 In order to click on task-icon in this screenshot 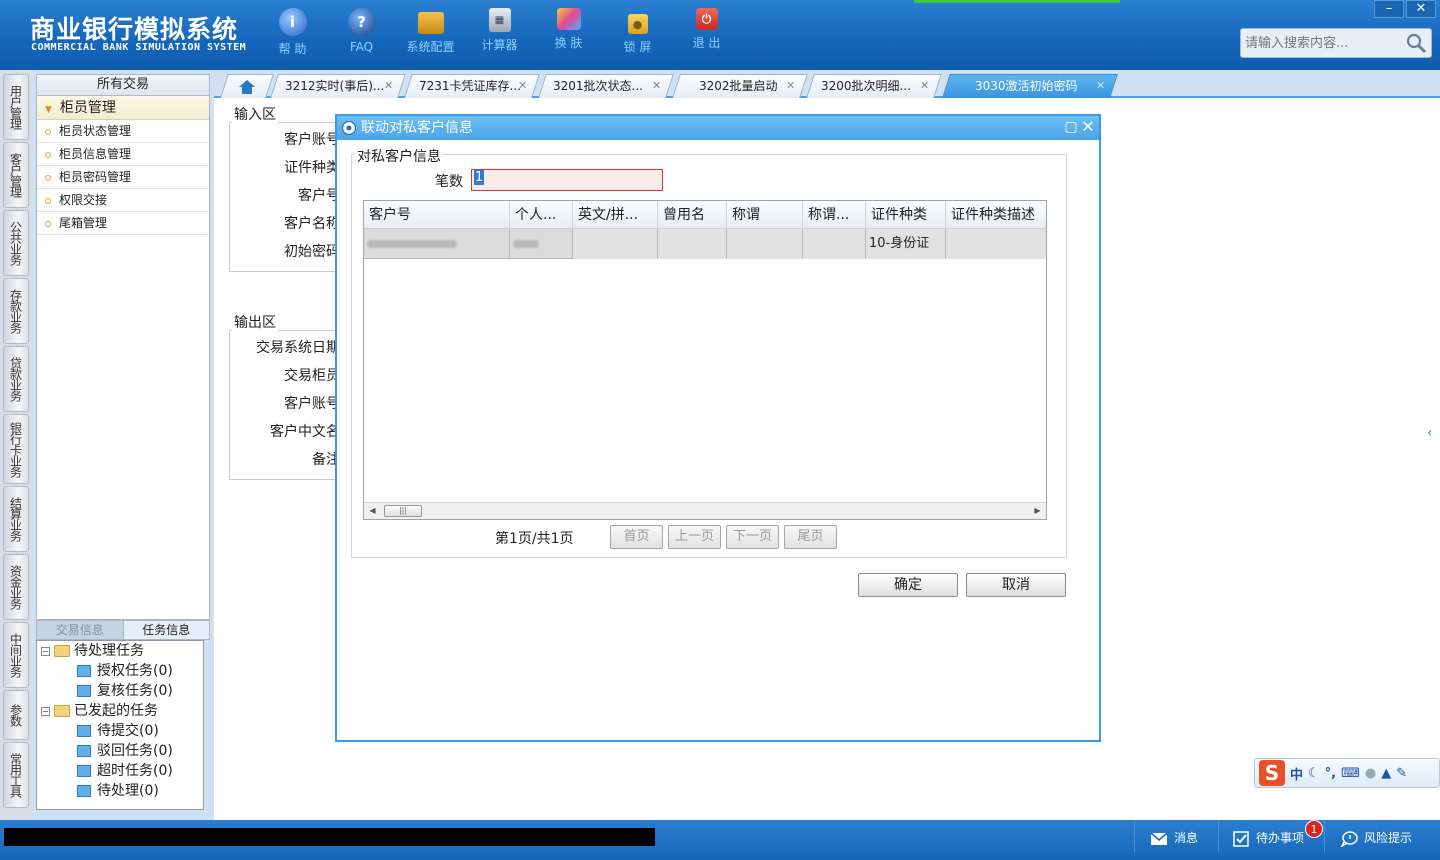, I will do `click(84, 731)`.